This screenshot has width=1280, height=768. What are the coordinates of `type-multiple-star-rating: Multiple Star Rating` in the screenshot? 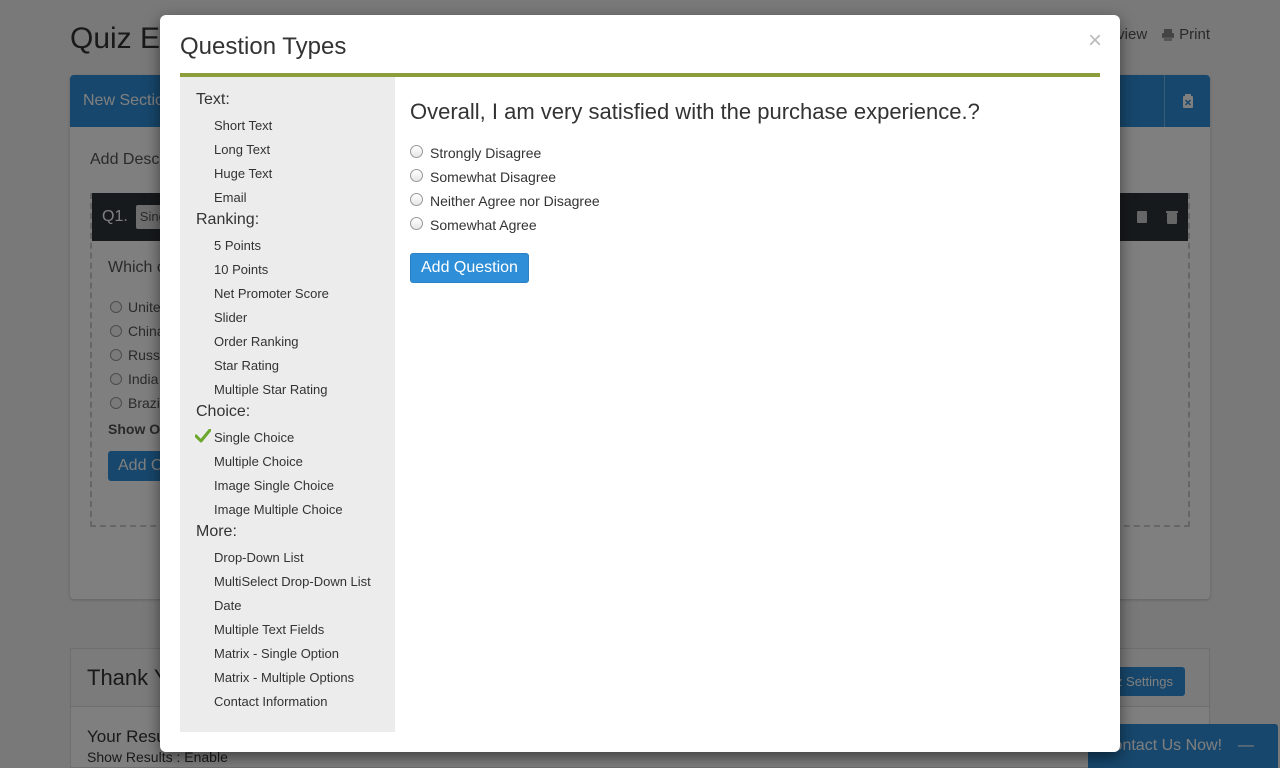 It's located at (287, 390).